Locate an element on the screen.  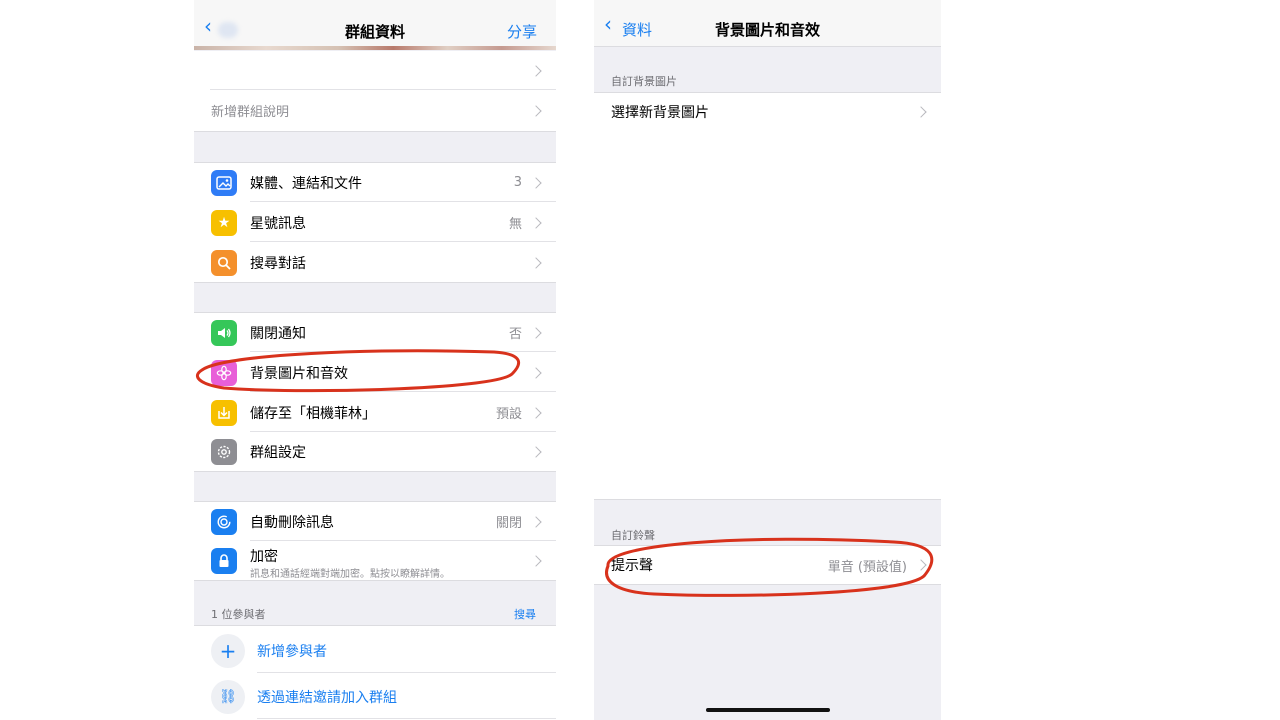
nav-bar: ‹ 群組資料 分享 is located at coordinates (375, 25).